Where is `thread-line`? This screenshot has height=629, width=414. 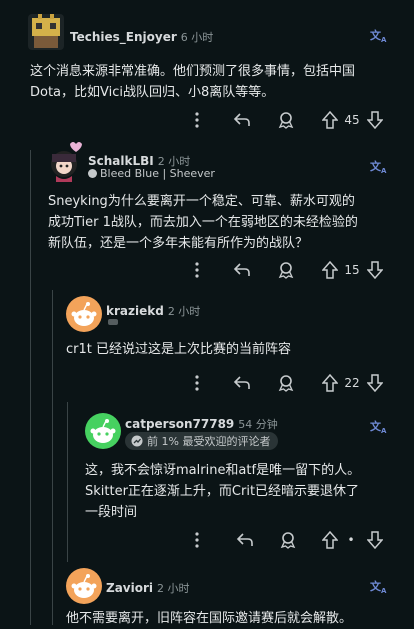 thread-line is located at coordinates (52, 457).